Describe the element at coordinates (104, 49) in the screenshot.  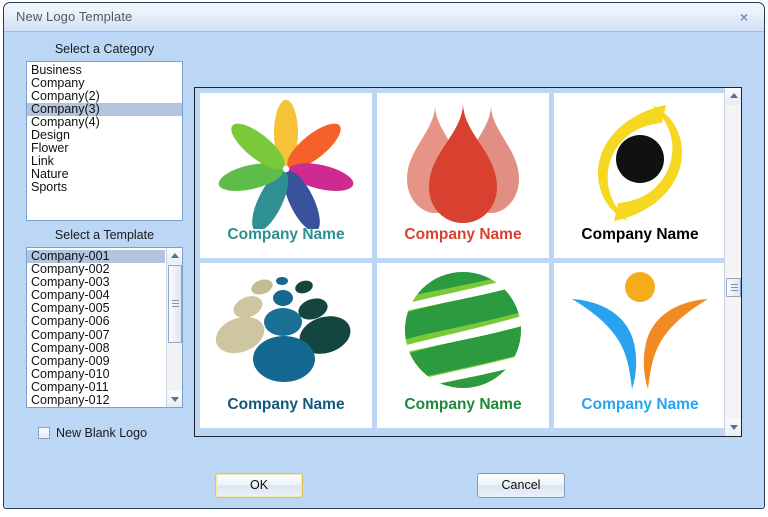
I see `category-label: Select a Category` at that location.